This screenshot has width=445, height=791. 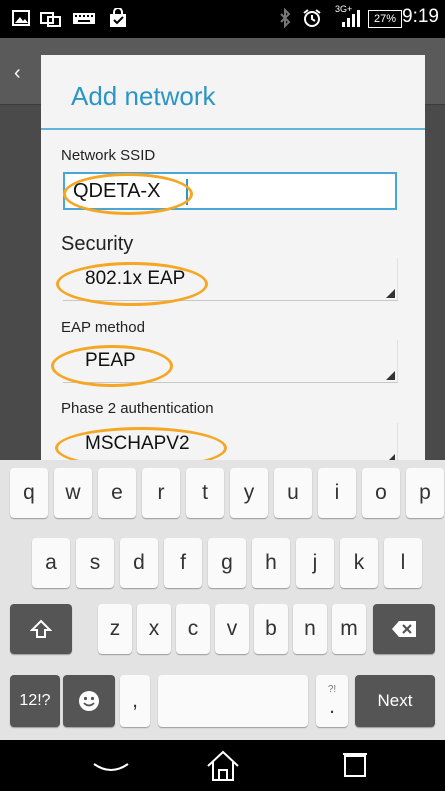 What do you see at coordinates (50, 19) in the screenshot?
I see `usb-icon` at bounding box center [50, 19].